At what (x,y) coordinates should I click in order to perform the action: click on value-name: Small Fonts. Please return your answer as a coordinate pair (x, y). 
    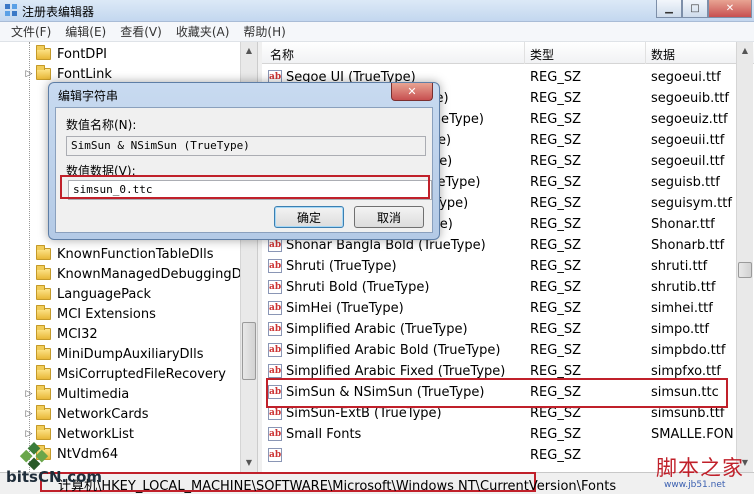
    Looking at the image, I should click on (324, 434).